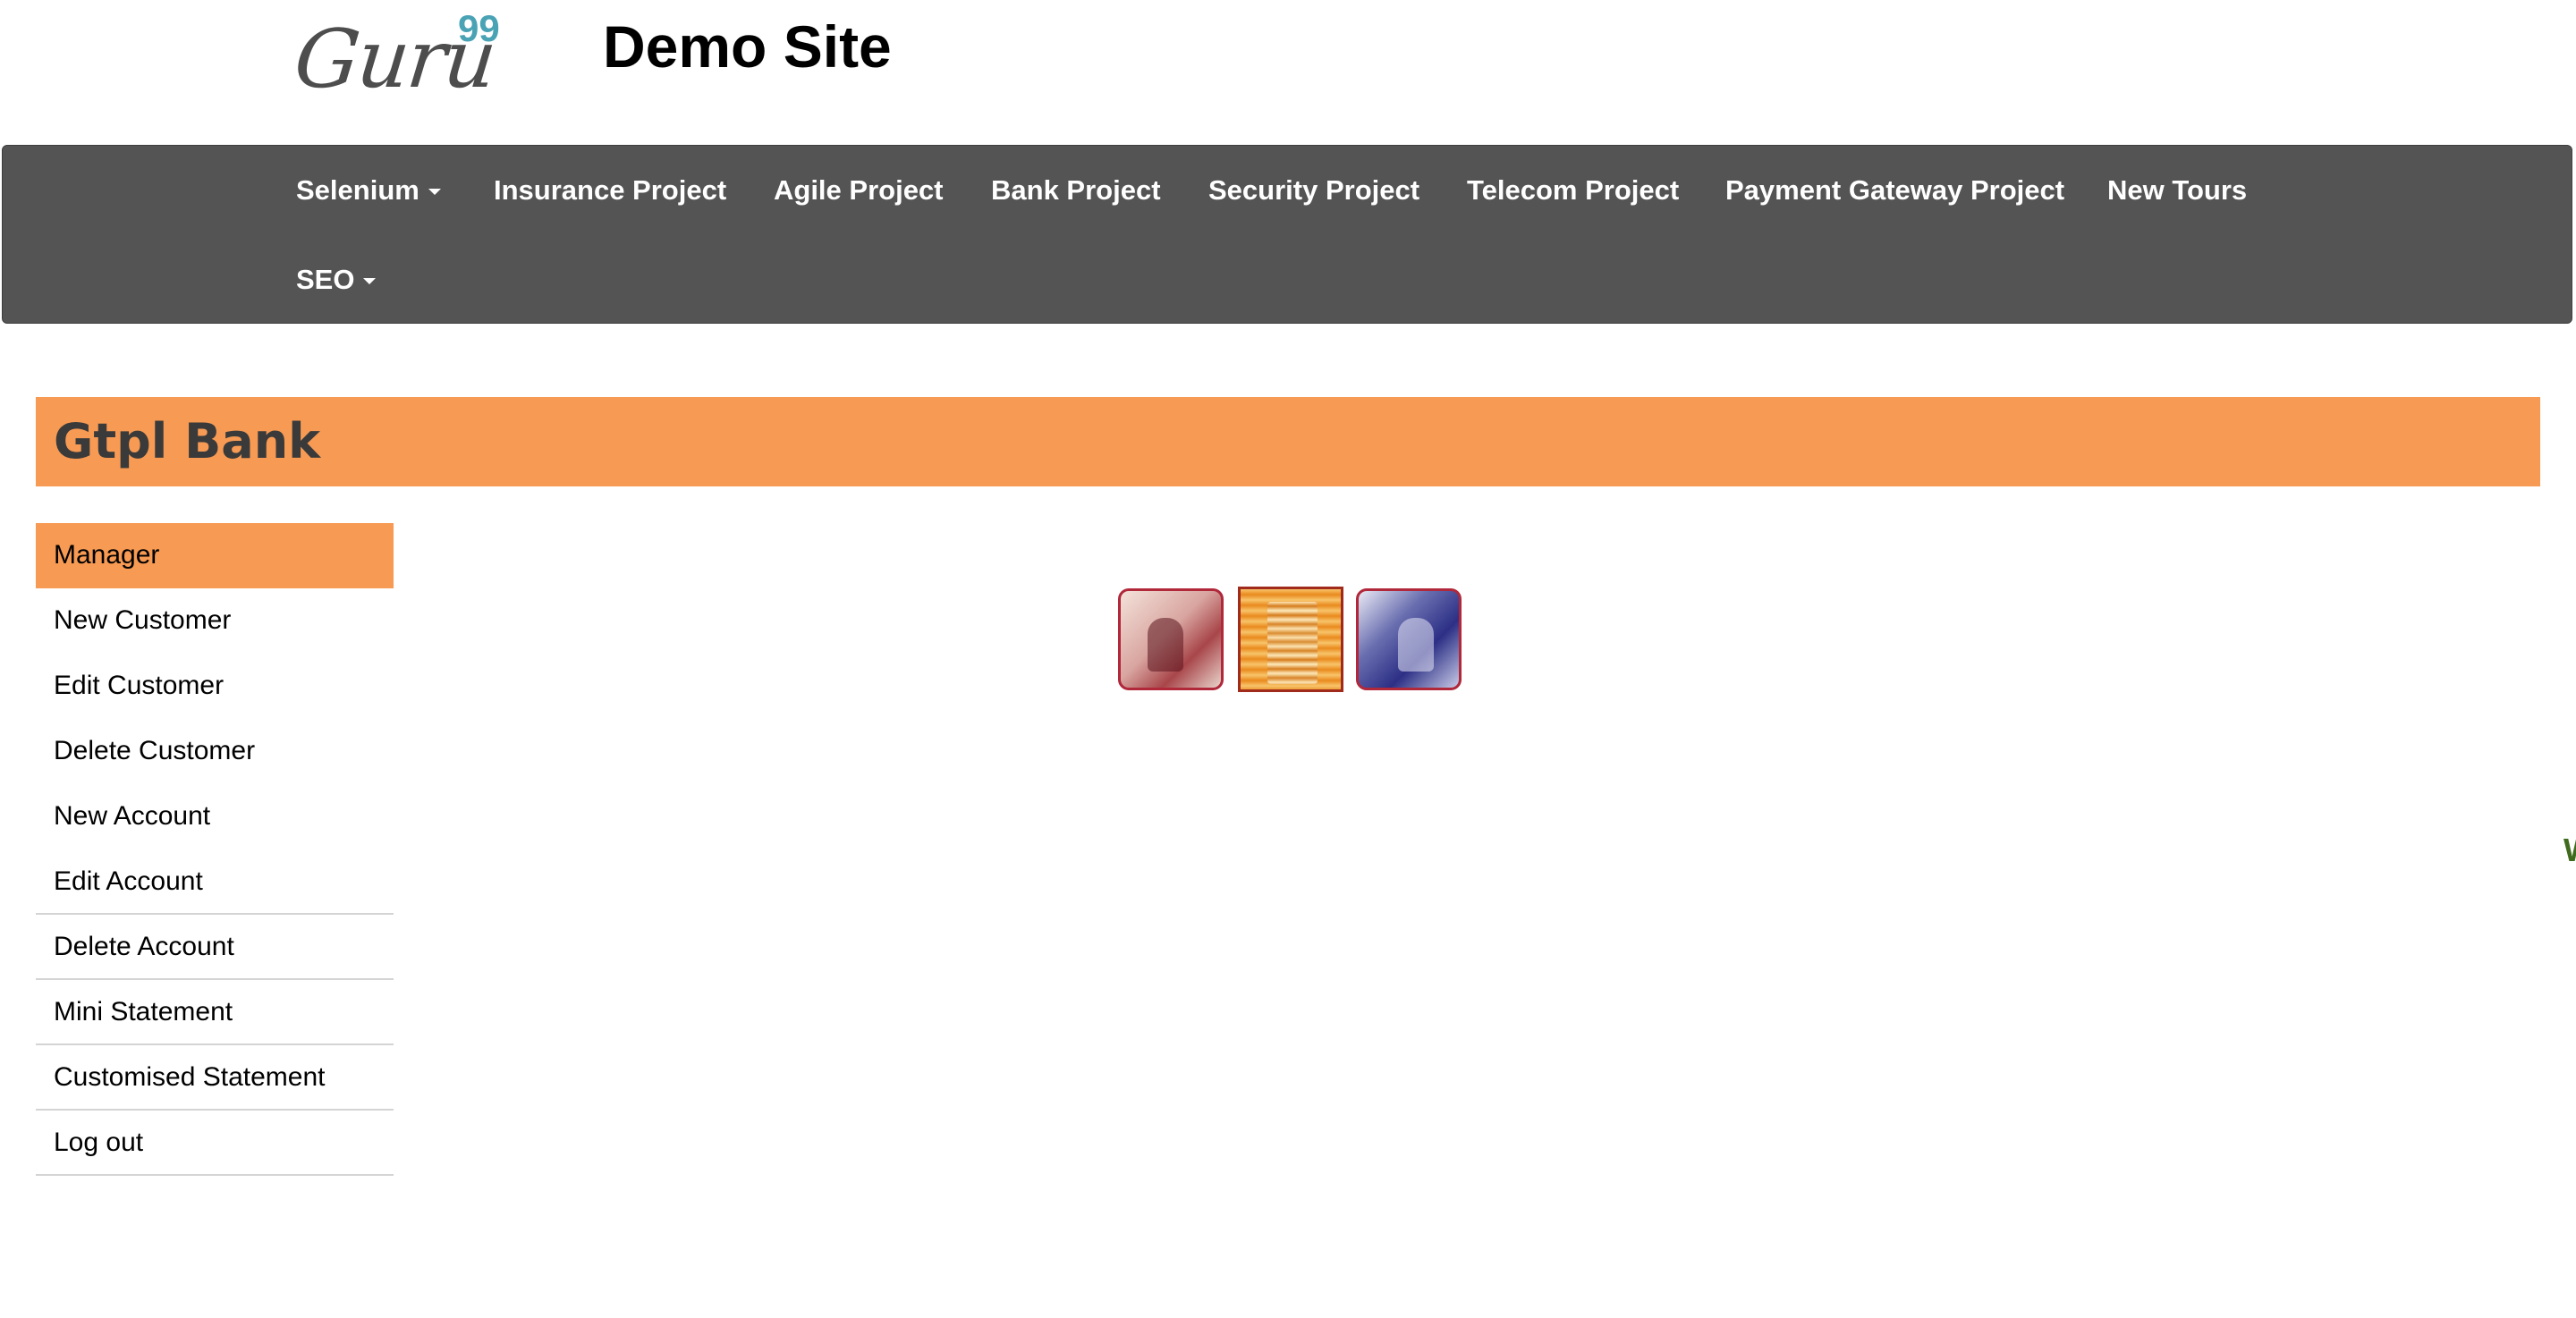 The width and height of the screenshot is (2576, 1318). I want to click on nav-agile-project: Agile Project, so click(859, 191).